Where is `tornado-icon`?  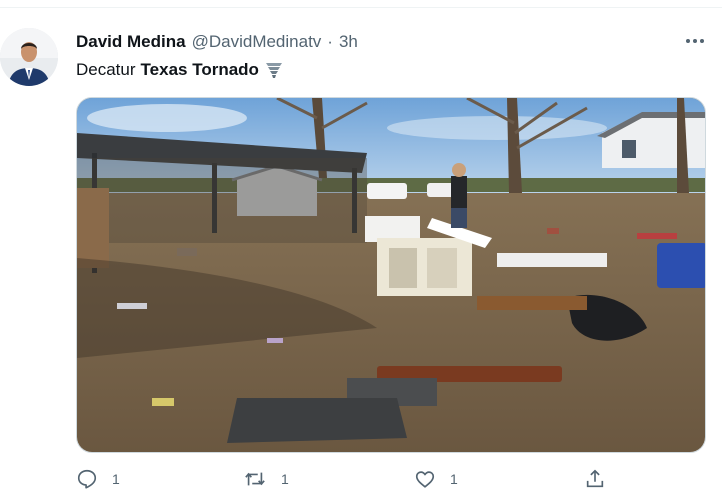 tornado-icon is located at coordinates (273, 70).